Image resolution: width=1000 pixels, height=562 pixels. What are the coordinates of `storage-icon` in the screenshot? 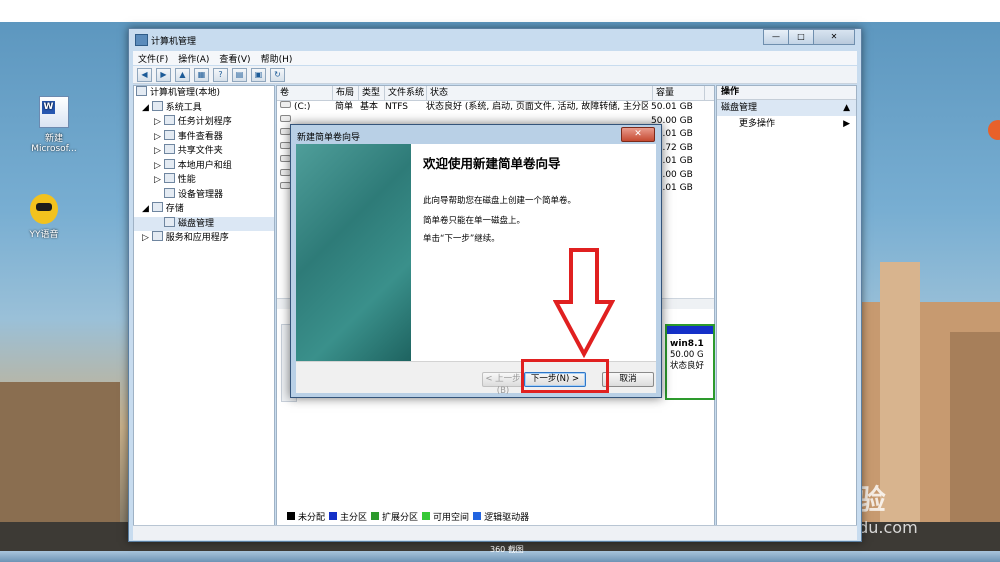 It's located at (157, 207).